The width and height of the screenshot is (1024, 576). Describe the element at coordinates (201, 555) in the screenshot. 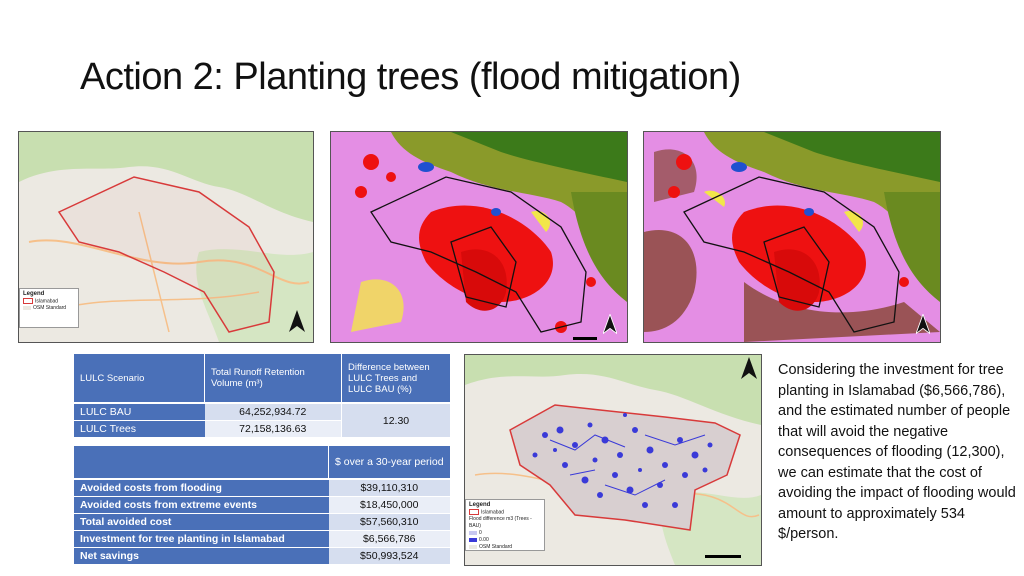

I see `row-label-net-savings: Net savings` at that location.